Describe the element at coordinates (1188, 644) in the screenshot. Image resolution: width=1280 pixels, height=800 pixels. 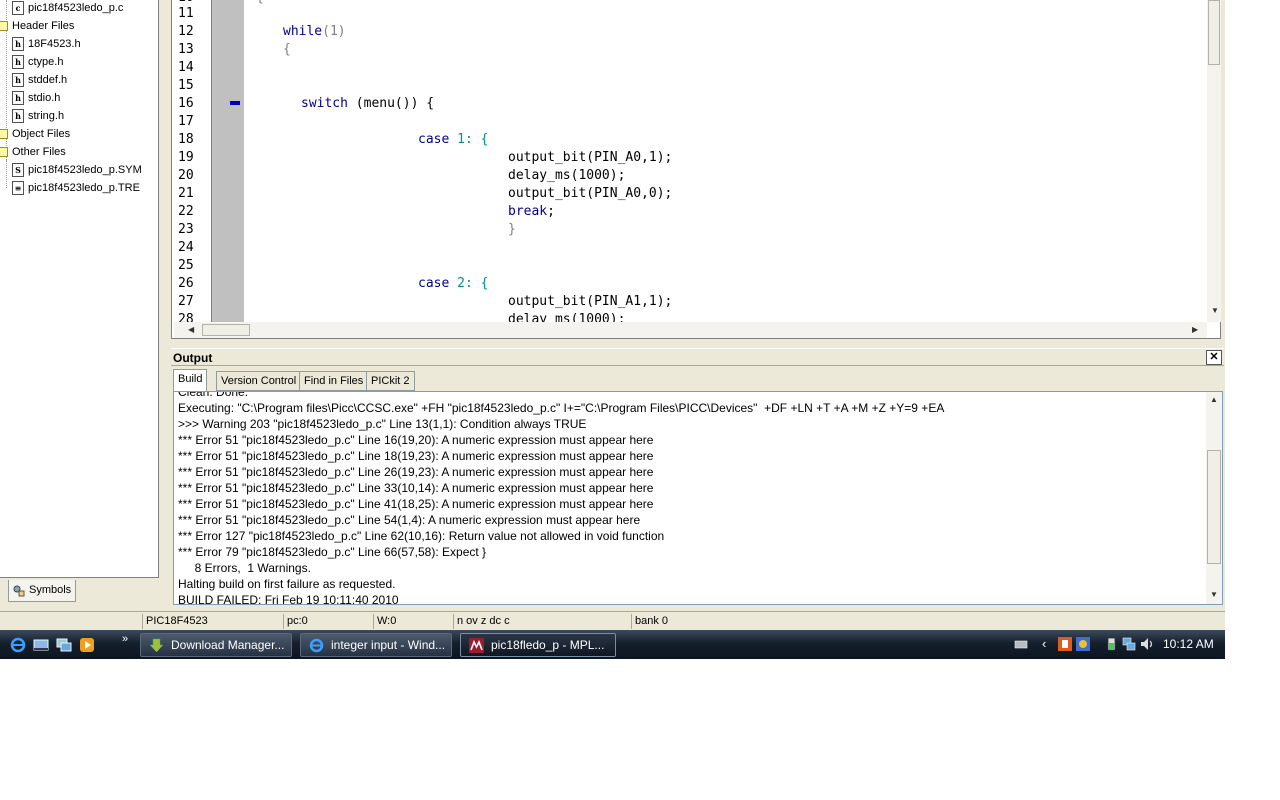
I see `taskbar-clock: 10:12 AM` at that location.